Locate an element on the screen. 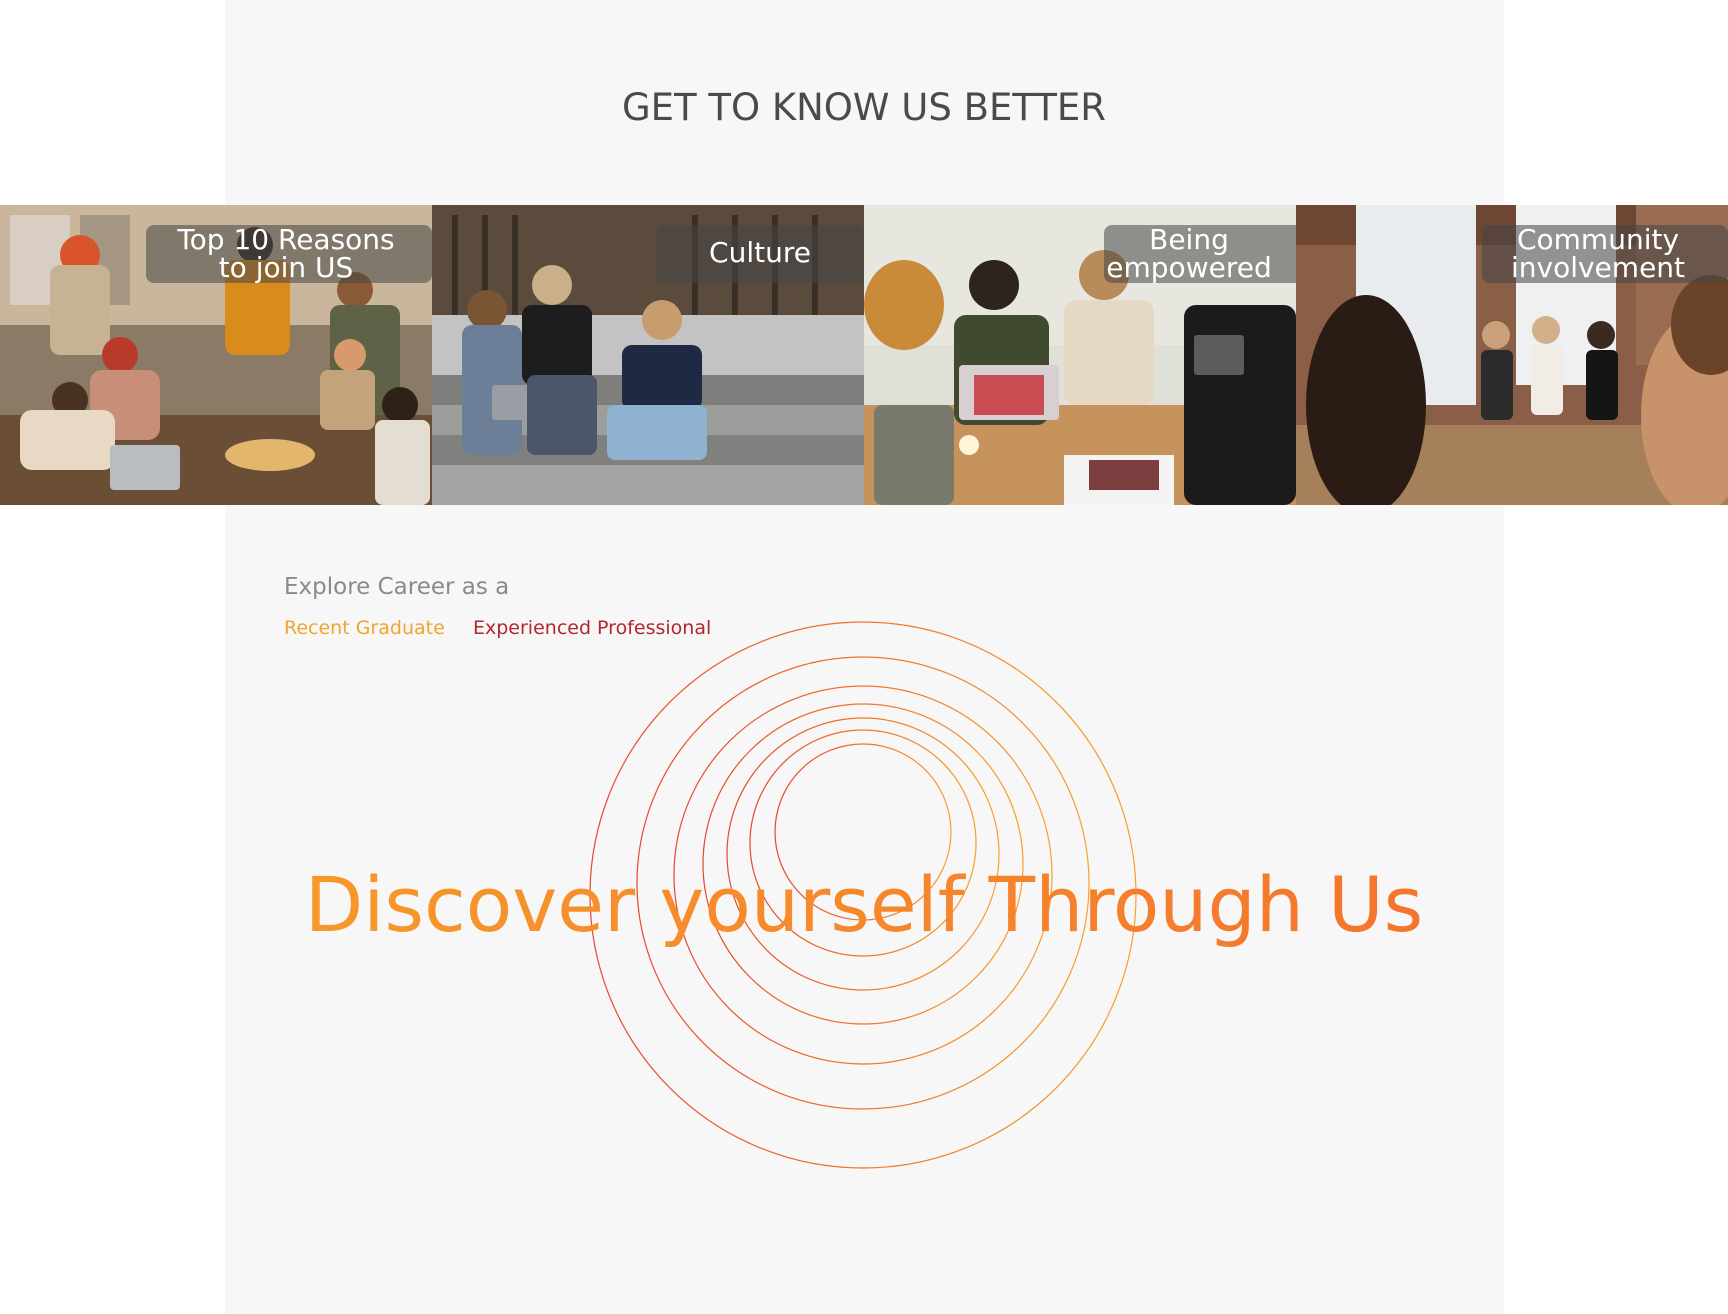 The height and width of the screenshot is (1314, 1728). hero-headline: Discover yourself Through Us is located at coordinates (864, 904).